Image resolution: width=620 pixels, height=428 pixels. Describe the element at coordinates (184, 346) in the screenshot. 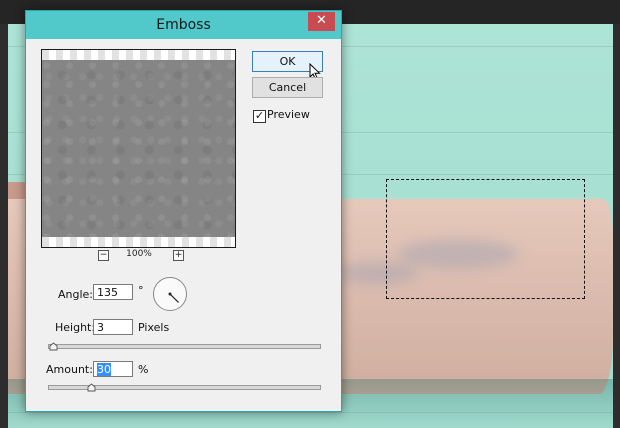

I see `height-slider-track` at that location.